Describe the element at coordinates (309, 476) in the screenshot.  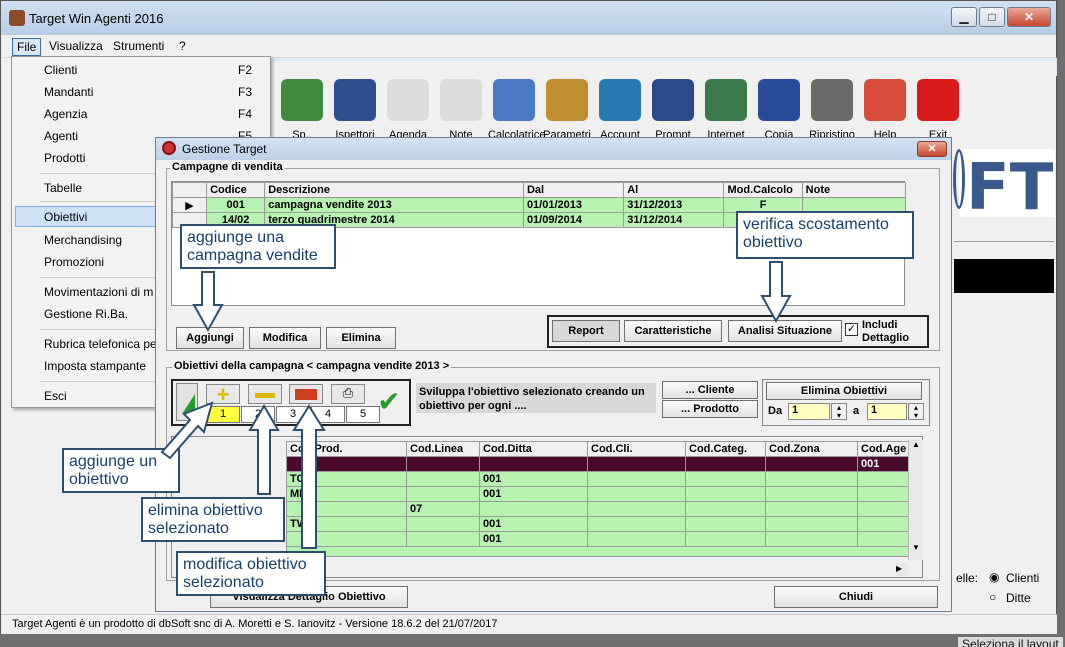
I see `arrow-edit-objective` at that location.